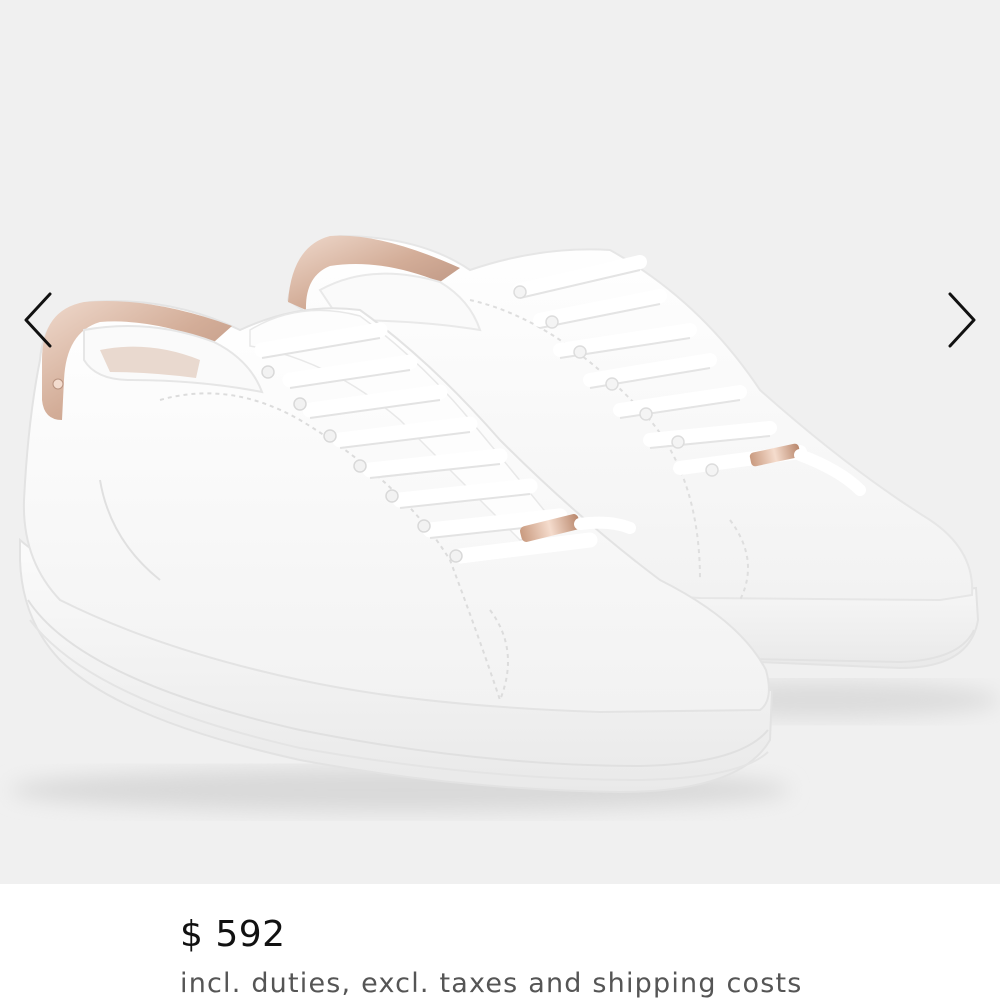 The height and width of the screenshot is (1000, 1000). I want to click on chevron-left-icon, so click(38, 320).